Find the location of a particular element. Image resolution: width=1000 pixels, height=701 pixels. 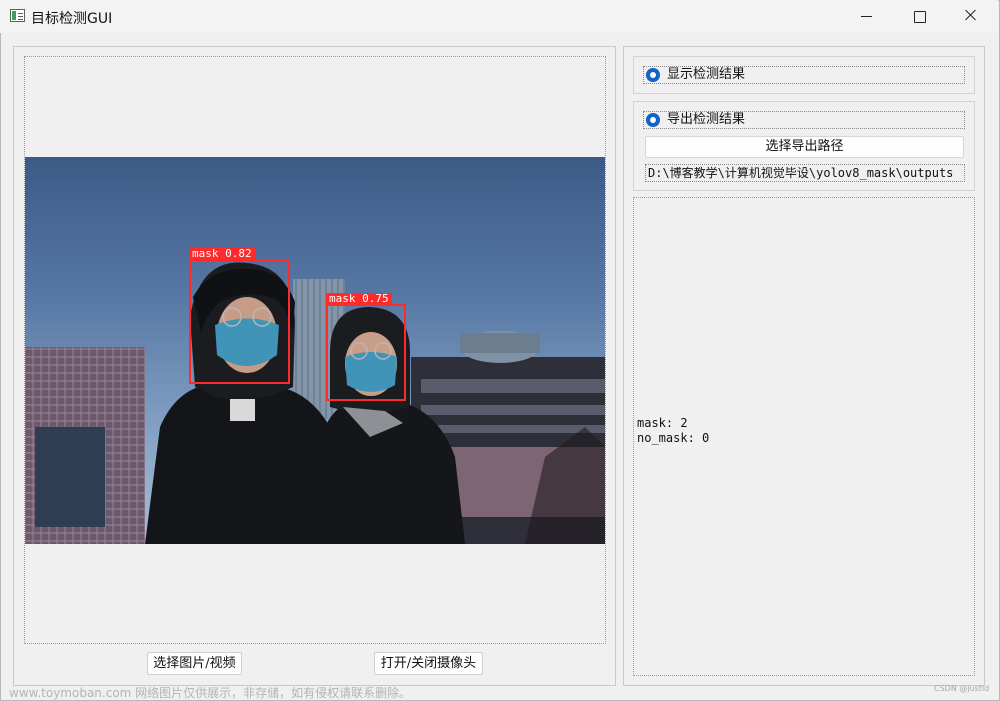

detection-box-2: mask 0.75 is located at coordinates (366, 347).